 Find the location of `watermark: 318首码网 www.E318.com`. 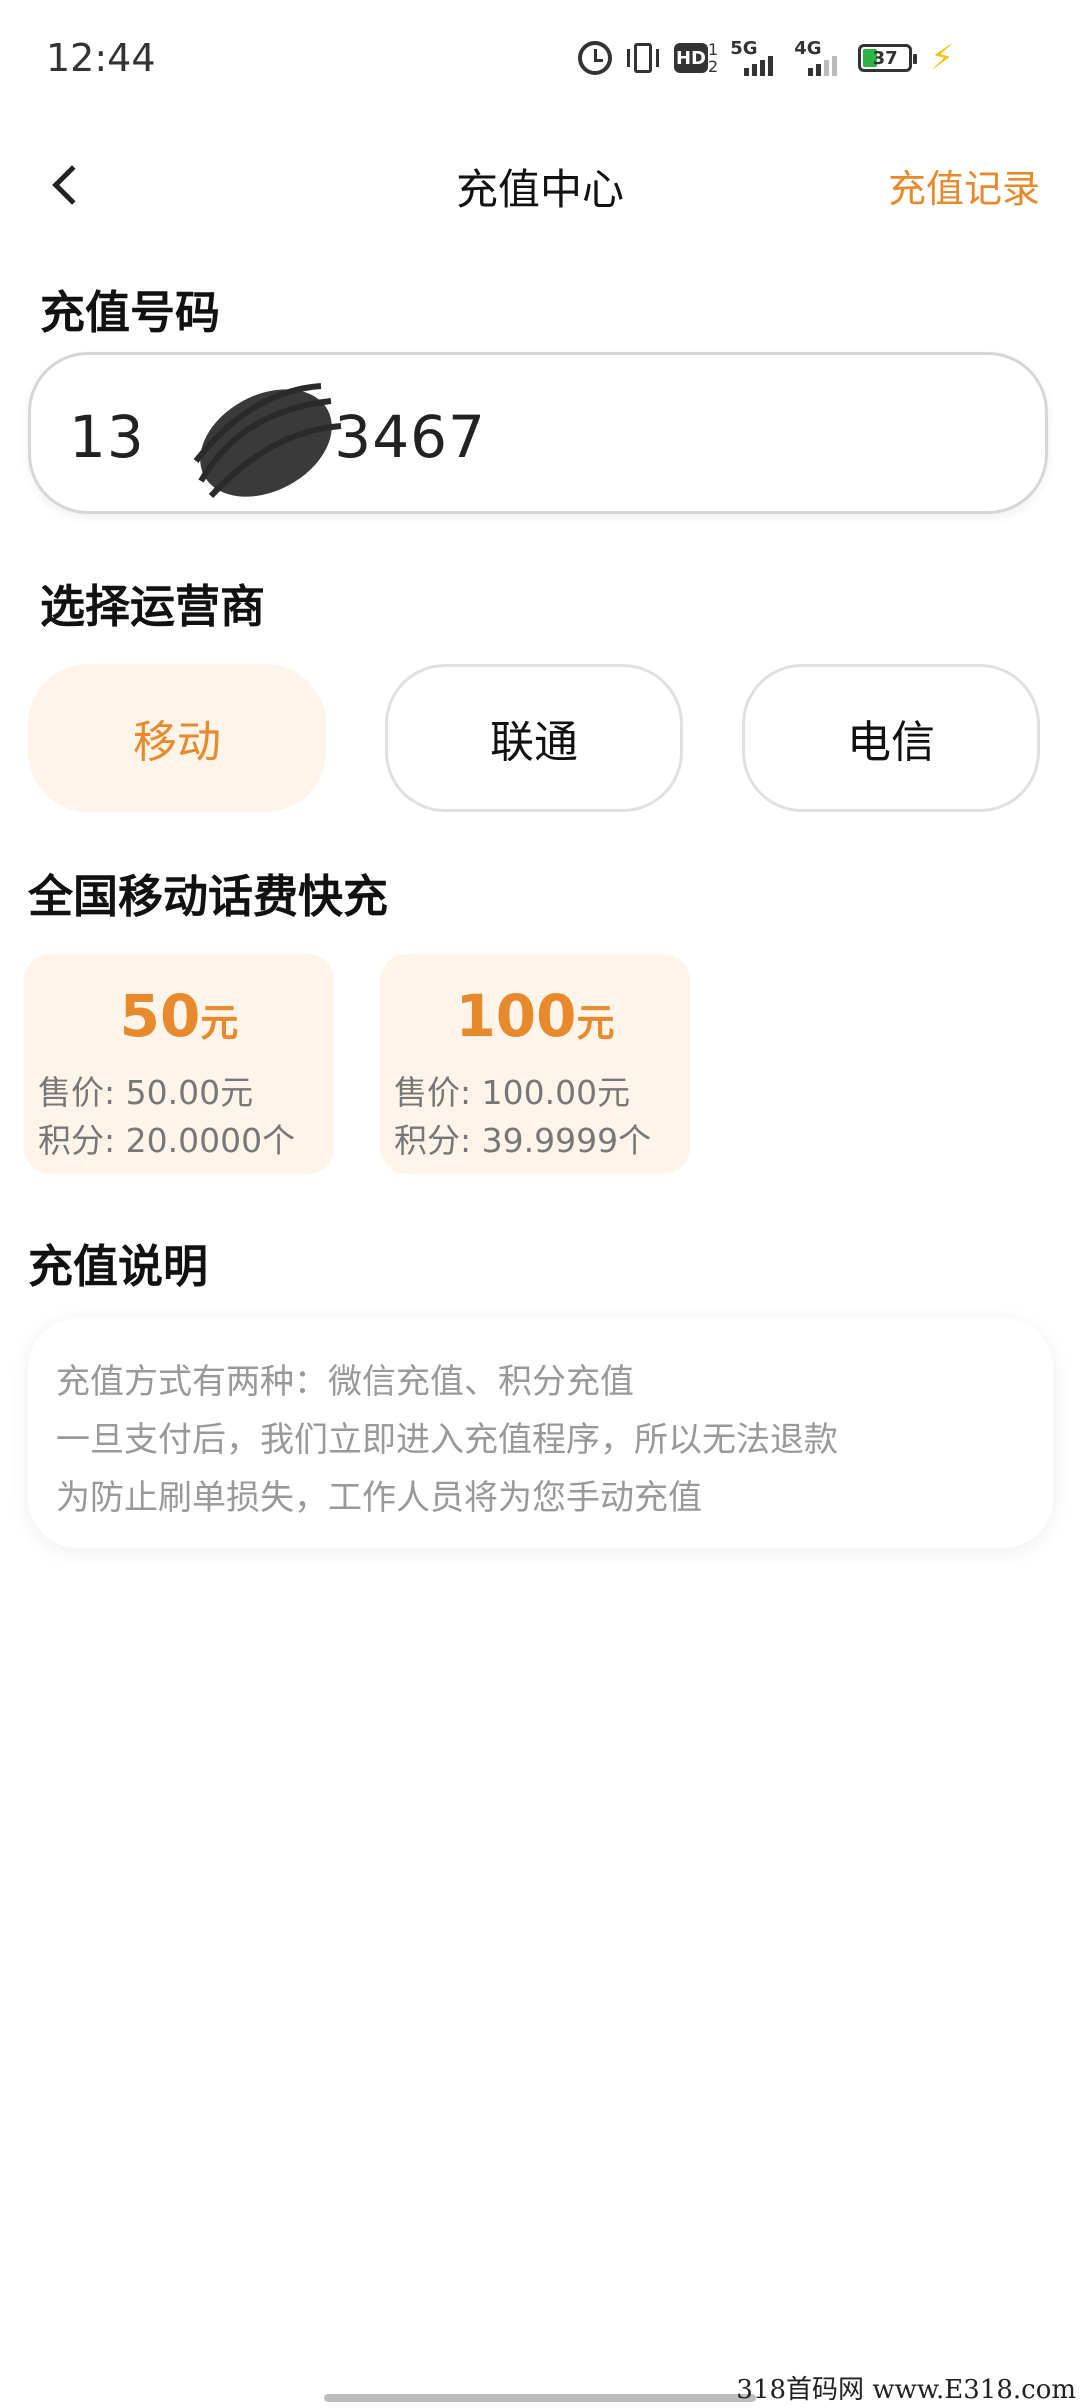

watermark: 318首码网 www.E318.com is located at coordinates (906, 2390).